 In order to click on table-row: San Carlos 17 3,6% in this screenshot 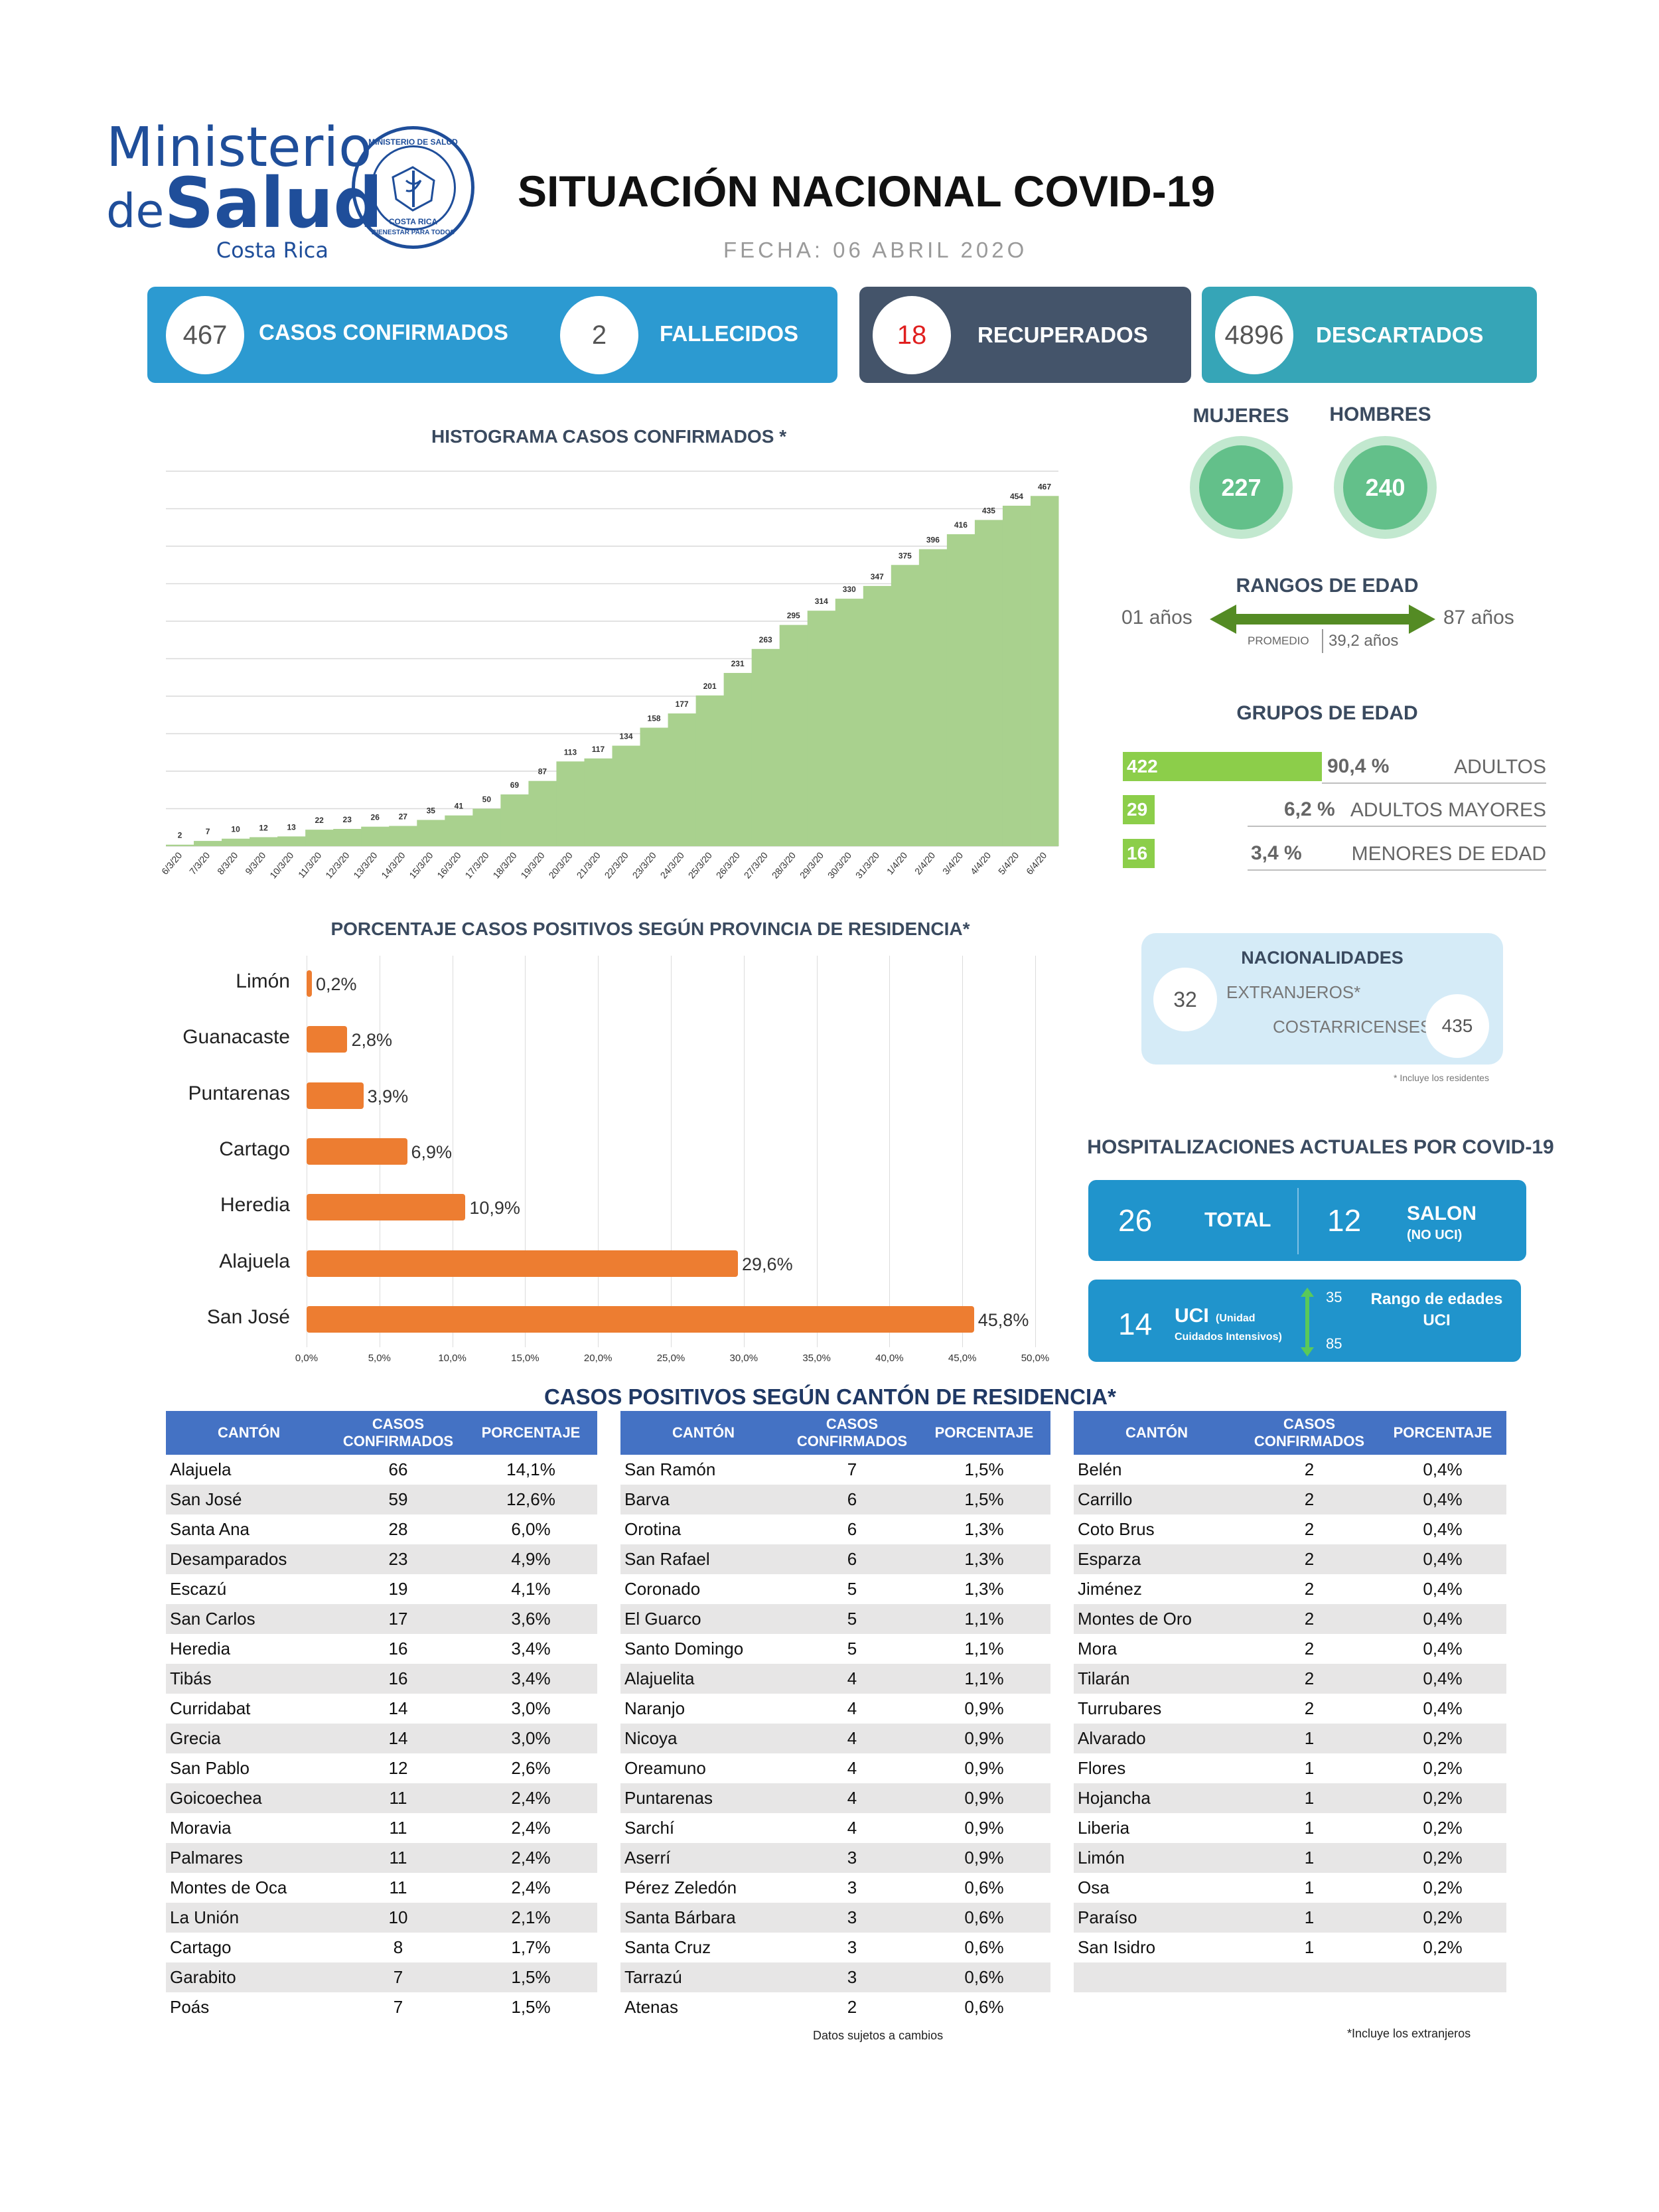, I will do `click(381, 1619)`.